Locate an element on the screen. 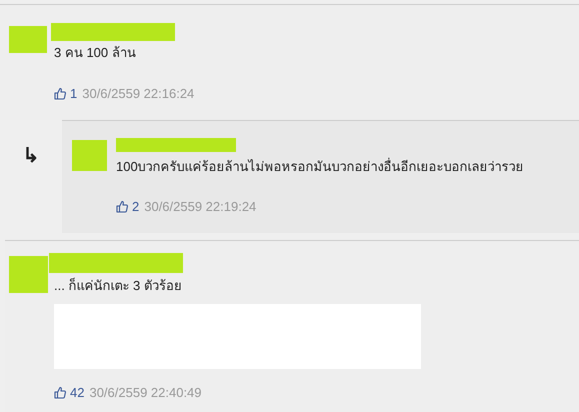 This screenshot has height=412, width=579. like-count: 1 is located at coordinates (74, 94).